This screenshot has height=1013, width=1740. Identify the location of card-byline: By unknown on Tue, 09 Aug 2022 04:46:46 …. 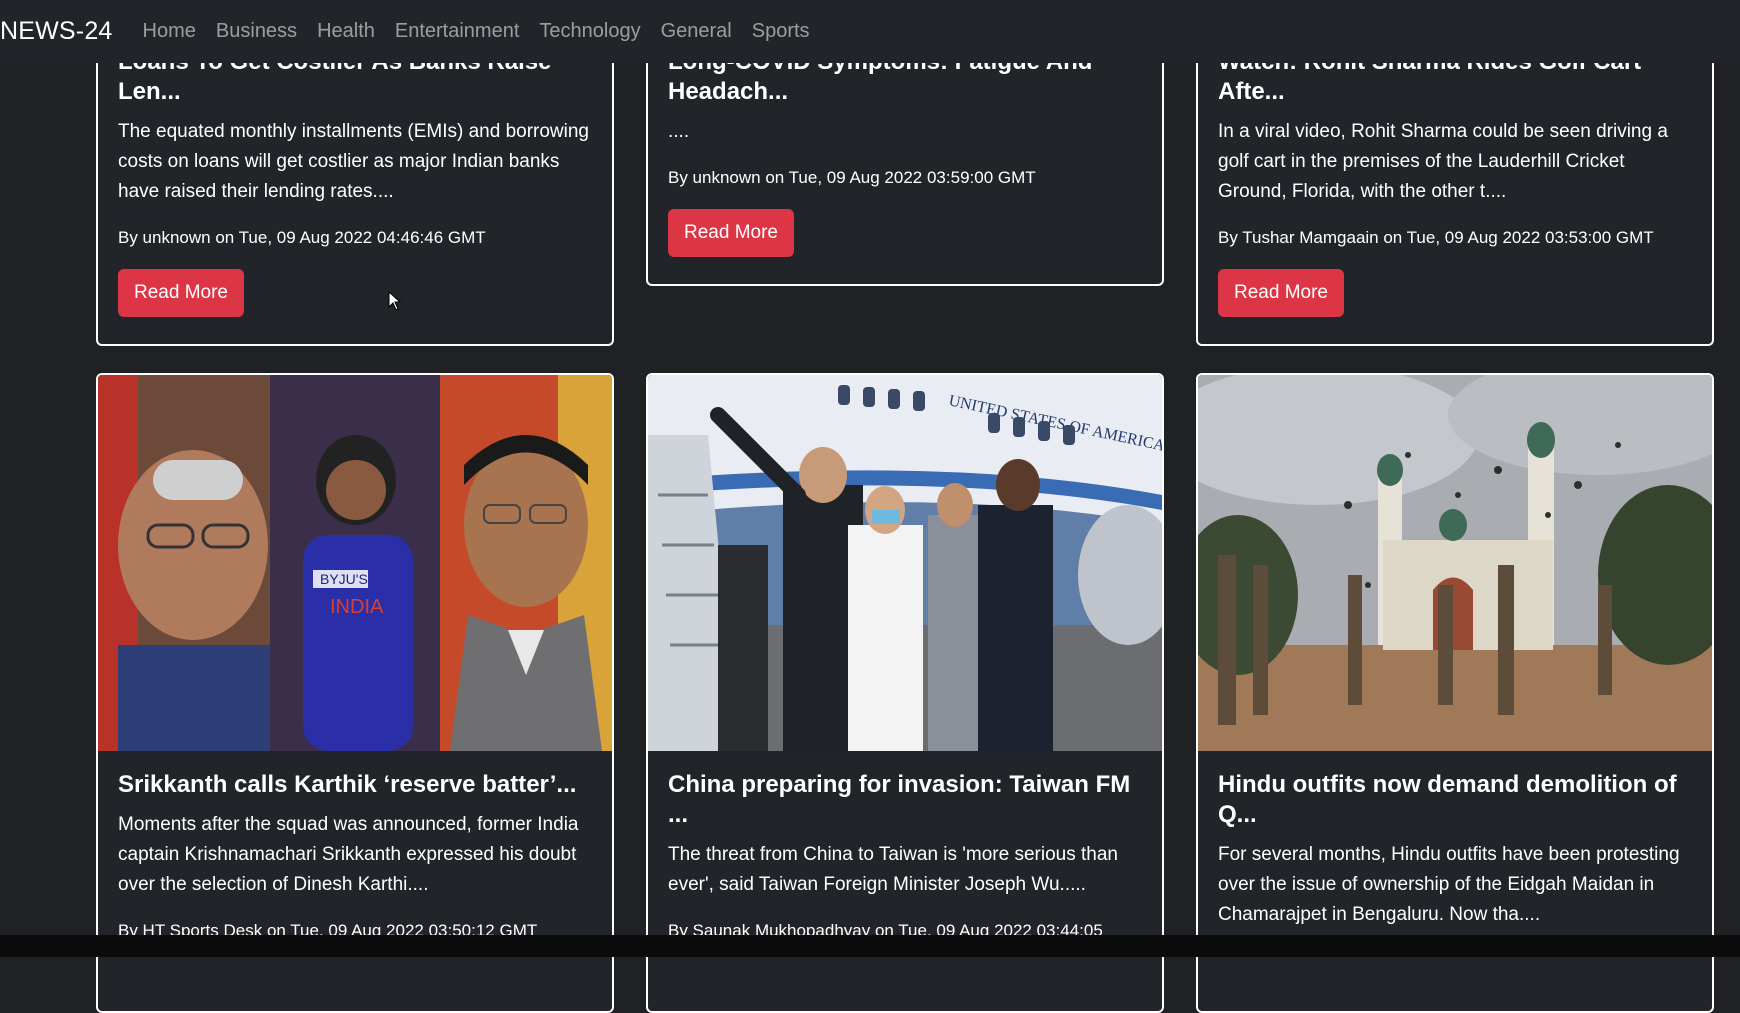
(302, 237).